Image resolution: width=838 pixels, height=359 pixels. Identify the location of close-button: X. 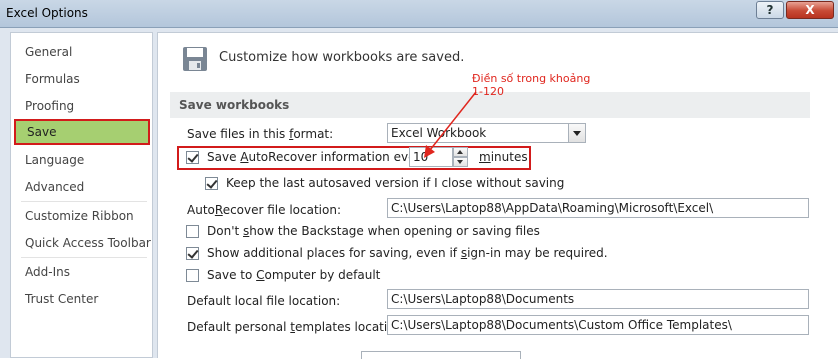
(810, 10).